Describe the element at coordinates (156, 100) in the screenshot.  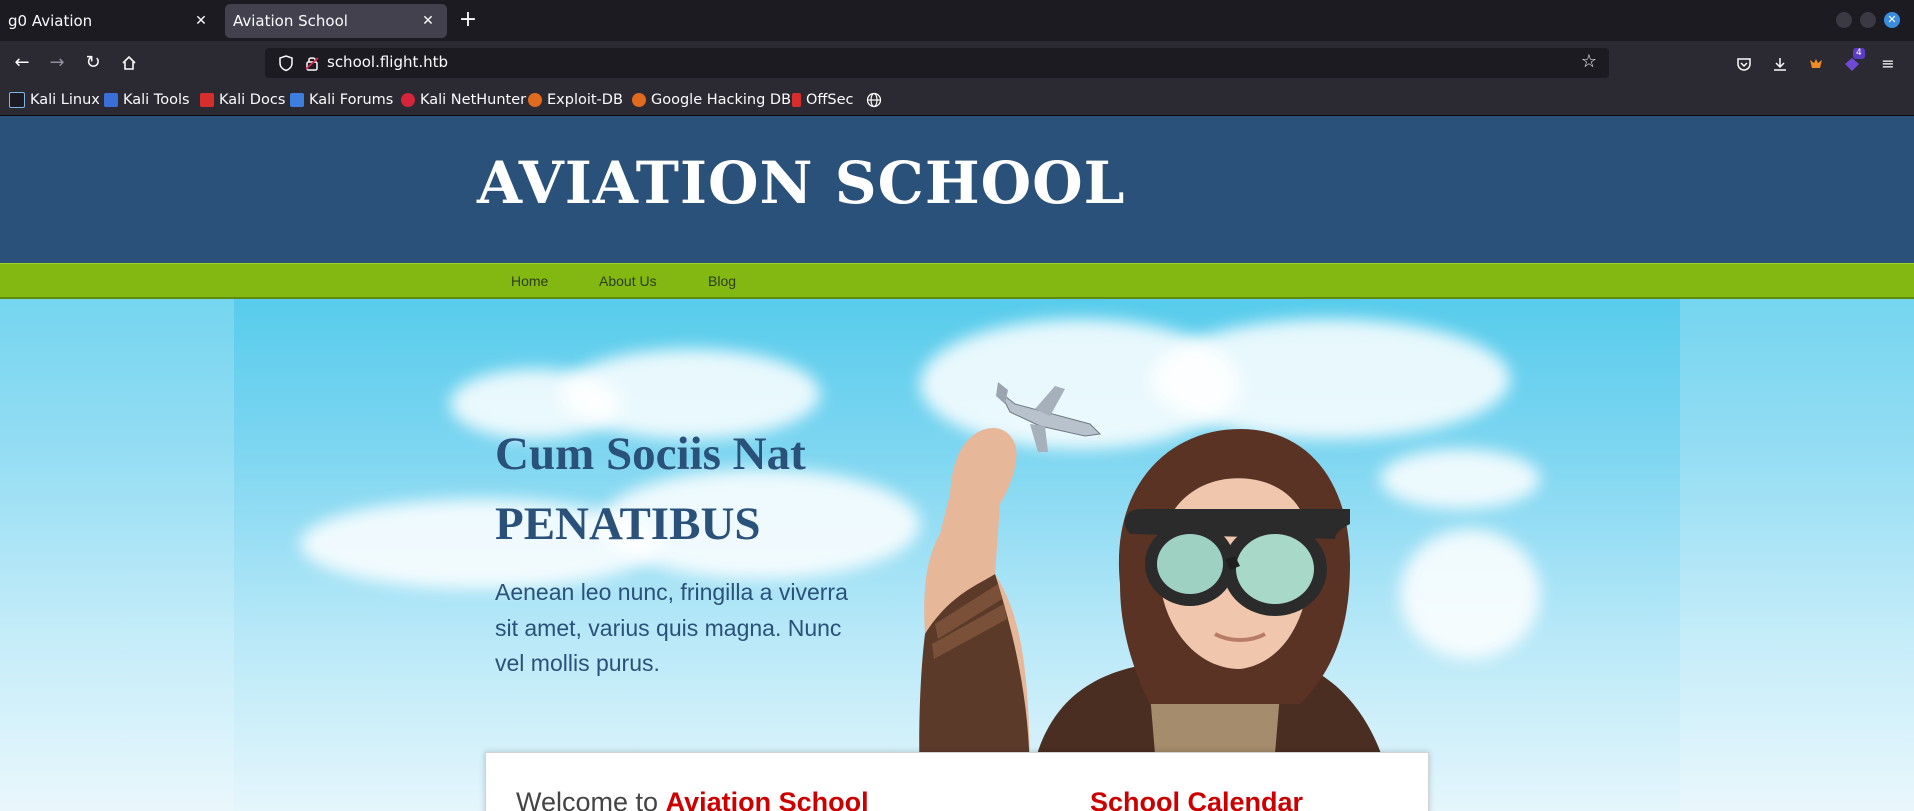
I see `bookmark-label: Kali Tools` at that location.